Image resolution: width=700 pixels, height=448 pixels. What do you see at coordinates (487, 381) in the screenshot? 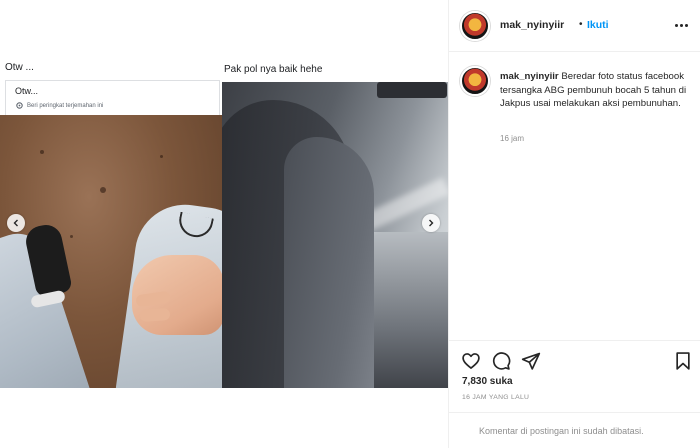
I see `like-count: 7,830 suka` at bounding box center [487, 381].